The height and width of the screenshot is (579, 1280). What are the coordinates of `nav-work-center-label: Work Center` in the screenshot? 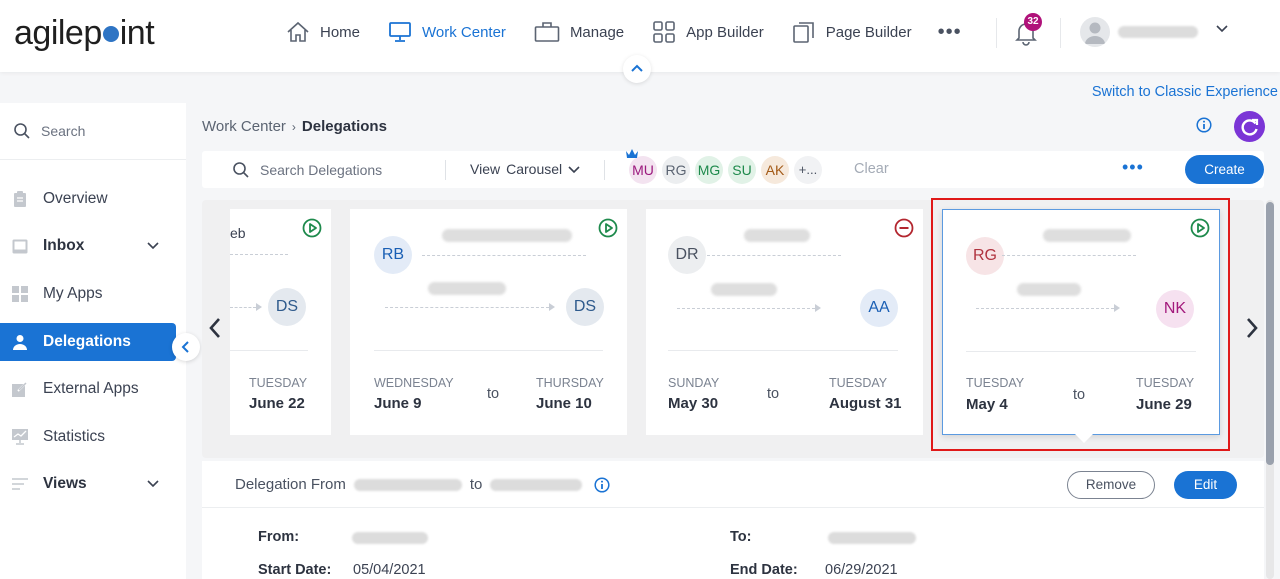 It's located at (464, 32).